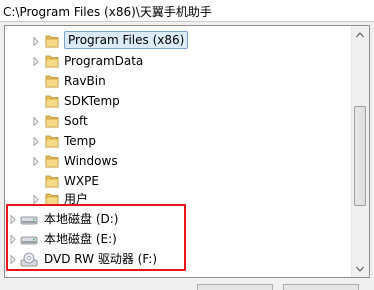 The image size is (374, 290). Describe the element at coordinates (126, 40) in the screenshot. I see `tree-item-label: Program Files (x86)` at that location.